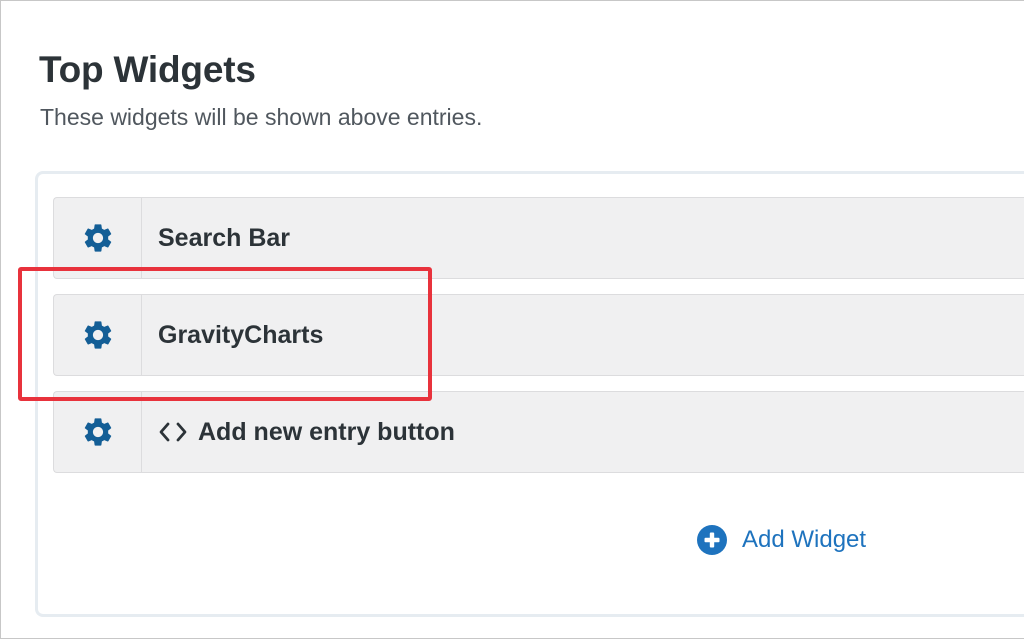  What do you see at coordinates (173, 432) in the screenshot?
I see `code-icon` at bounding box center [173, 432].